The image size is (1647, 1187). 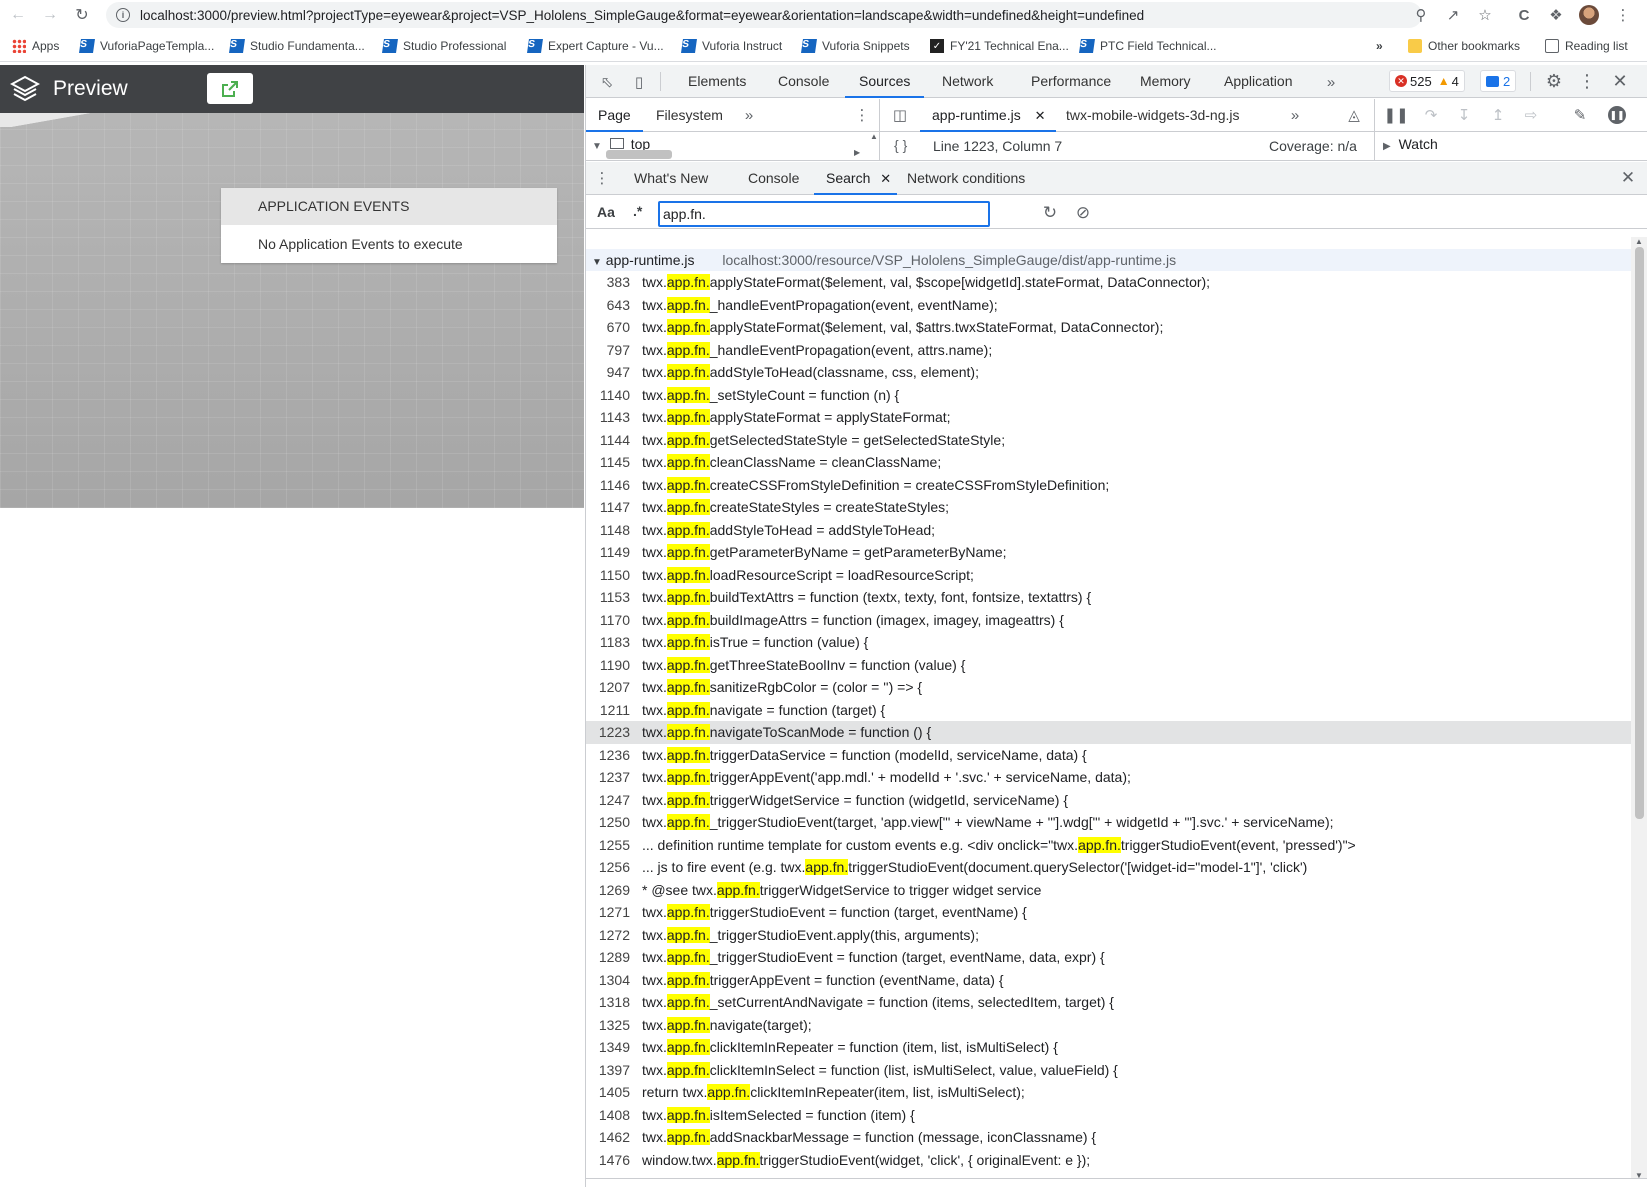 I want to click on scroll-right-arrow-icon: ▶, so click(x=857, y=152).